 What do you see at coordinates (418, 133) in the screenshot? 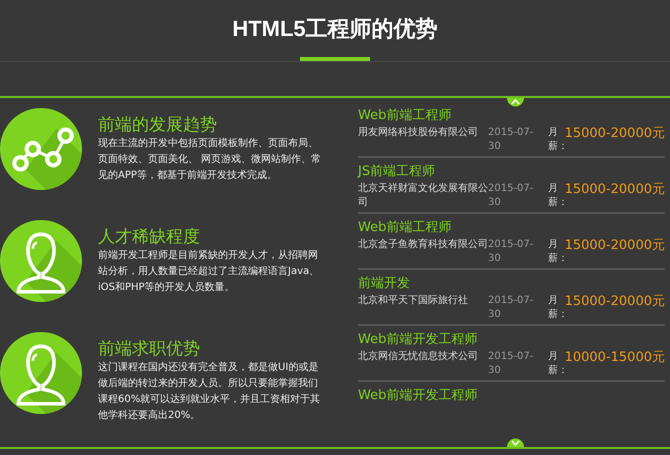
I see `company-name: 用友网络科技股份有限公司` at bounding box center [418, 133].